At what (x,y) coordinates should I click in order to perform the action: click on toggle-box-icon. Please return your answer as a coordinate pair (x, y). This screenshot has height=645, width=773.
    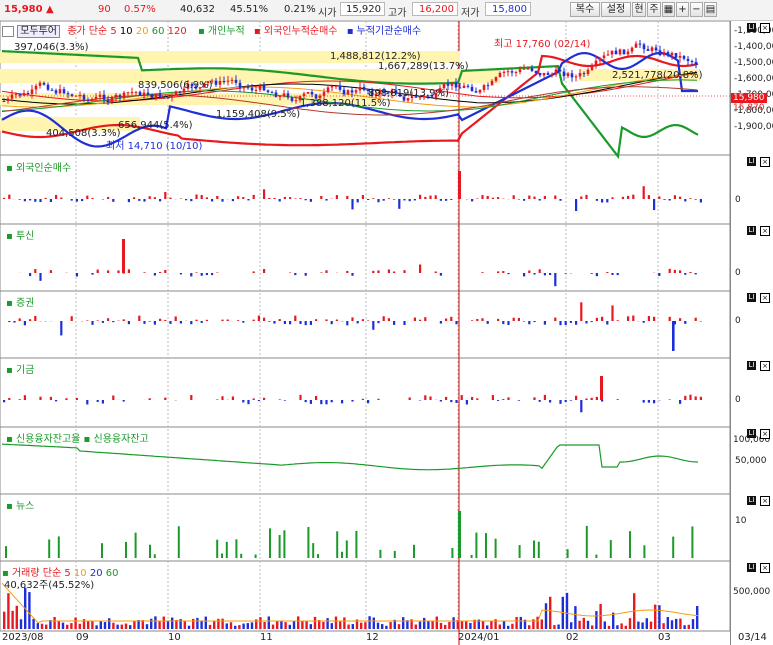
    Looking at the image, I should click on (8, 31).